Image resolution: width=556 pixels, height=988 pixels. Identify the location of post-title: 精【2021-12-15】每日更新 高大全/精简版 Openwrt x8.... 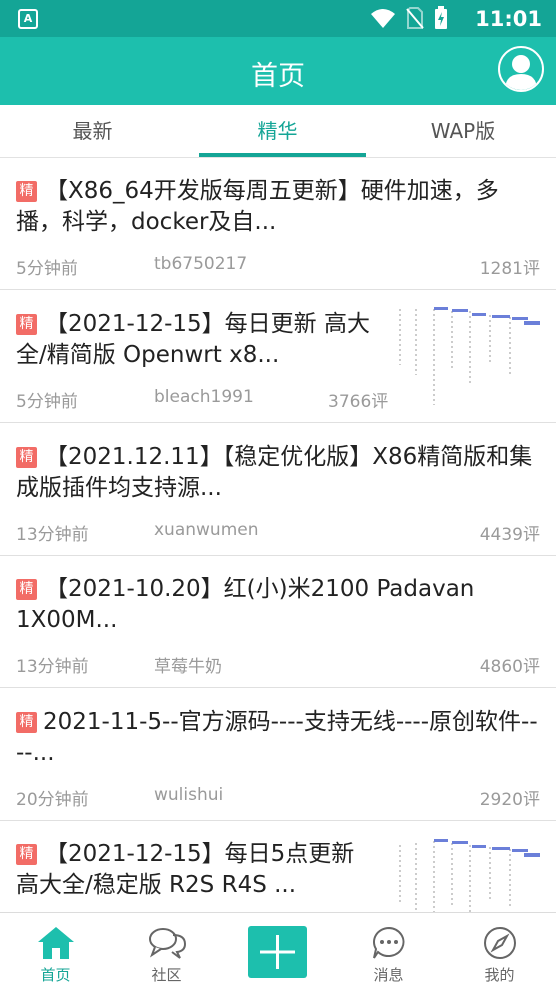
(200, 340).